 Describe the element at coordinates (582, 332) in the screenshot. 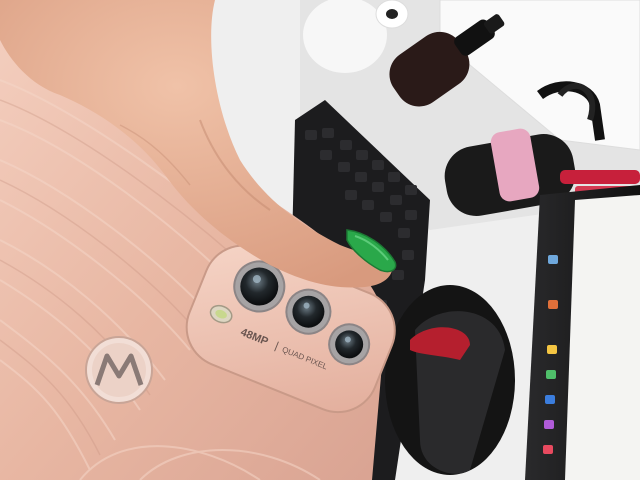

I see `monitor` at that location.